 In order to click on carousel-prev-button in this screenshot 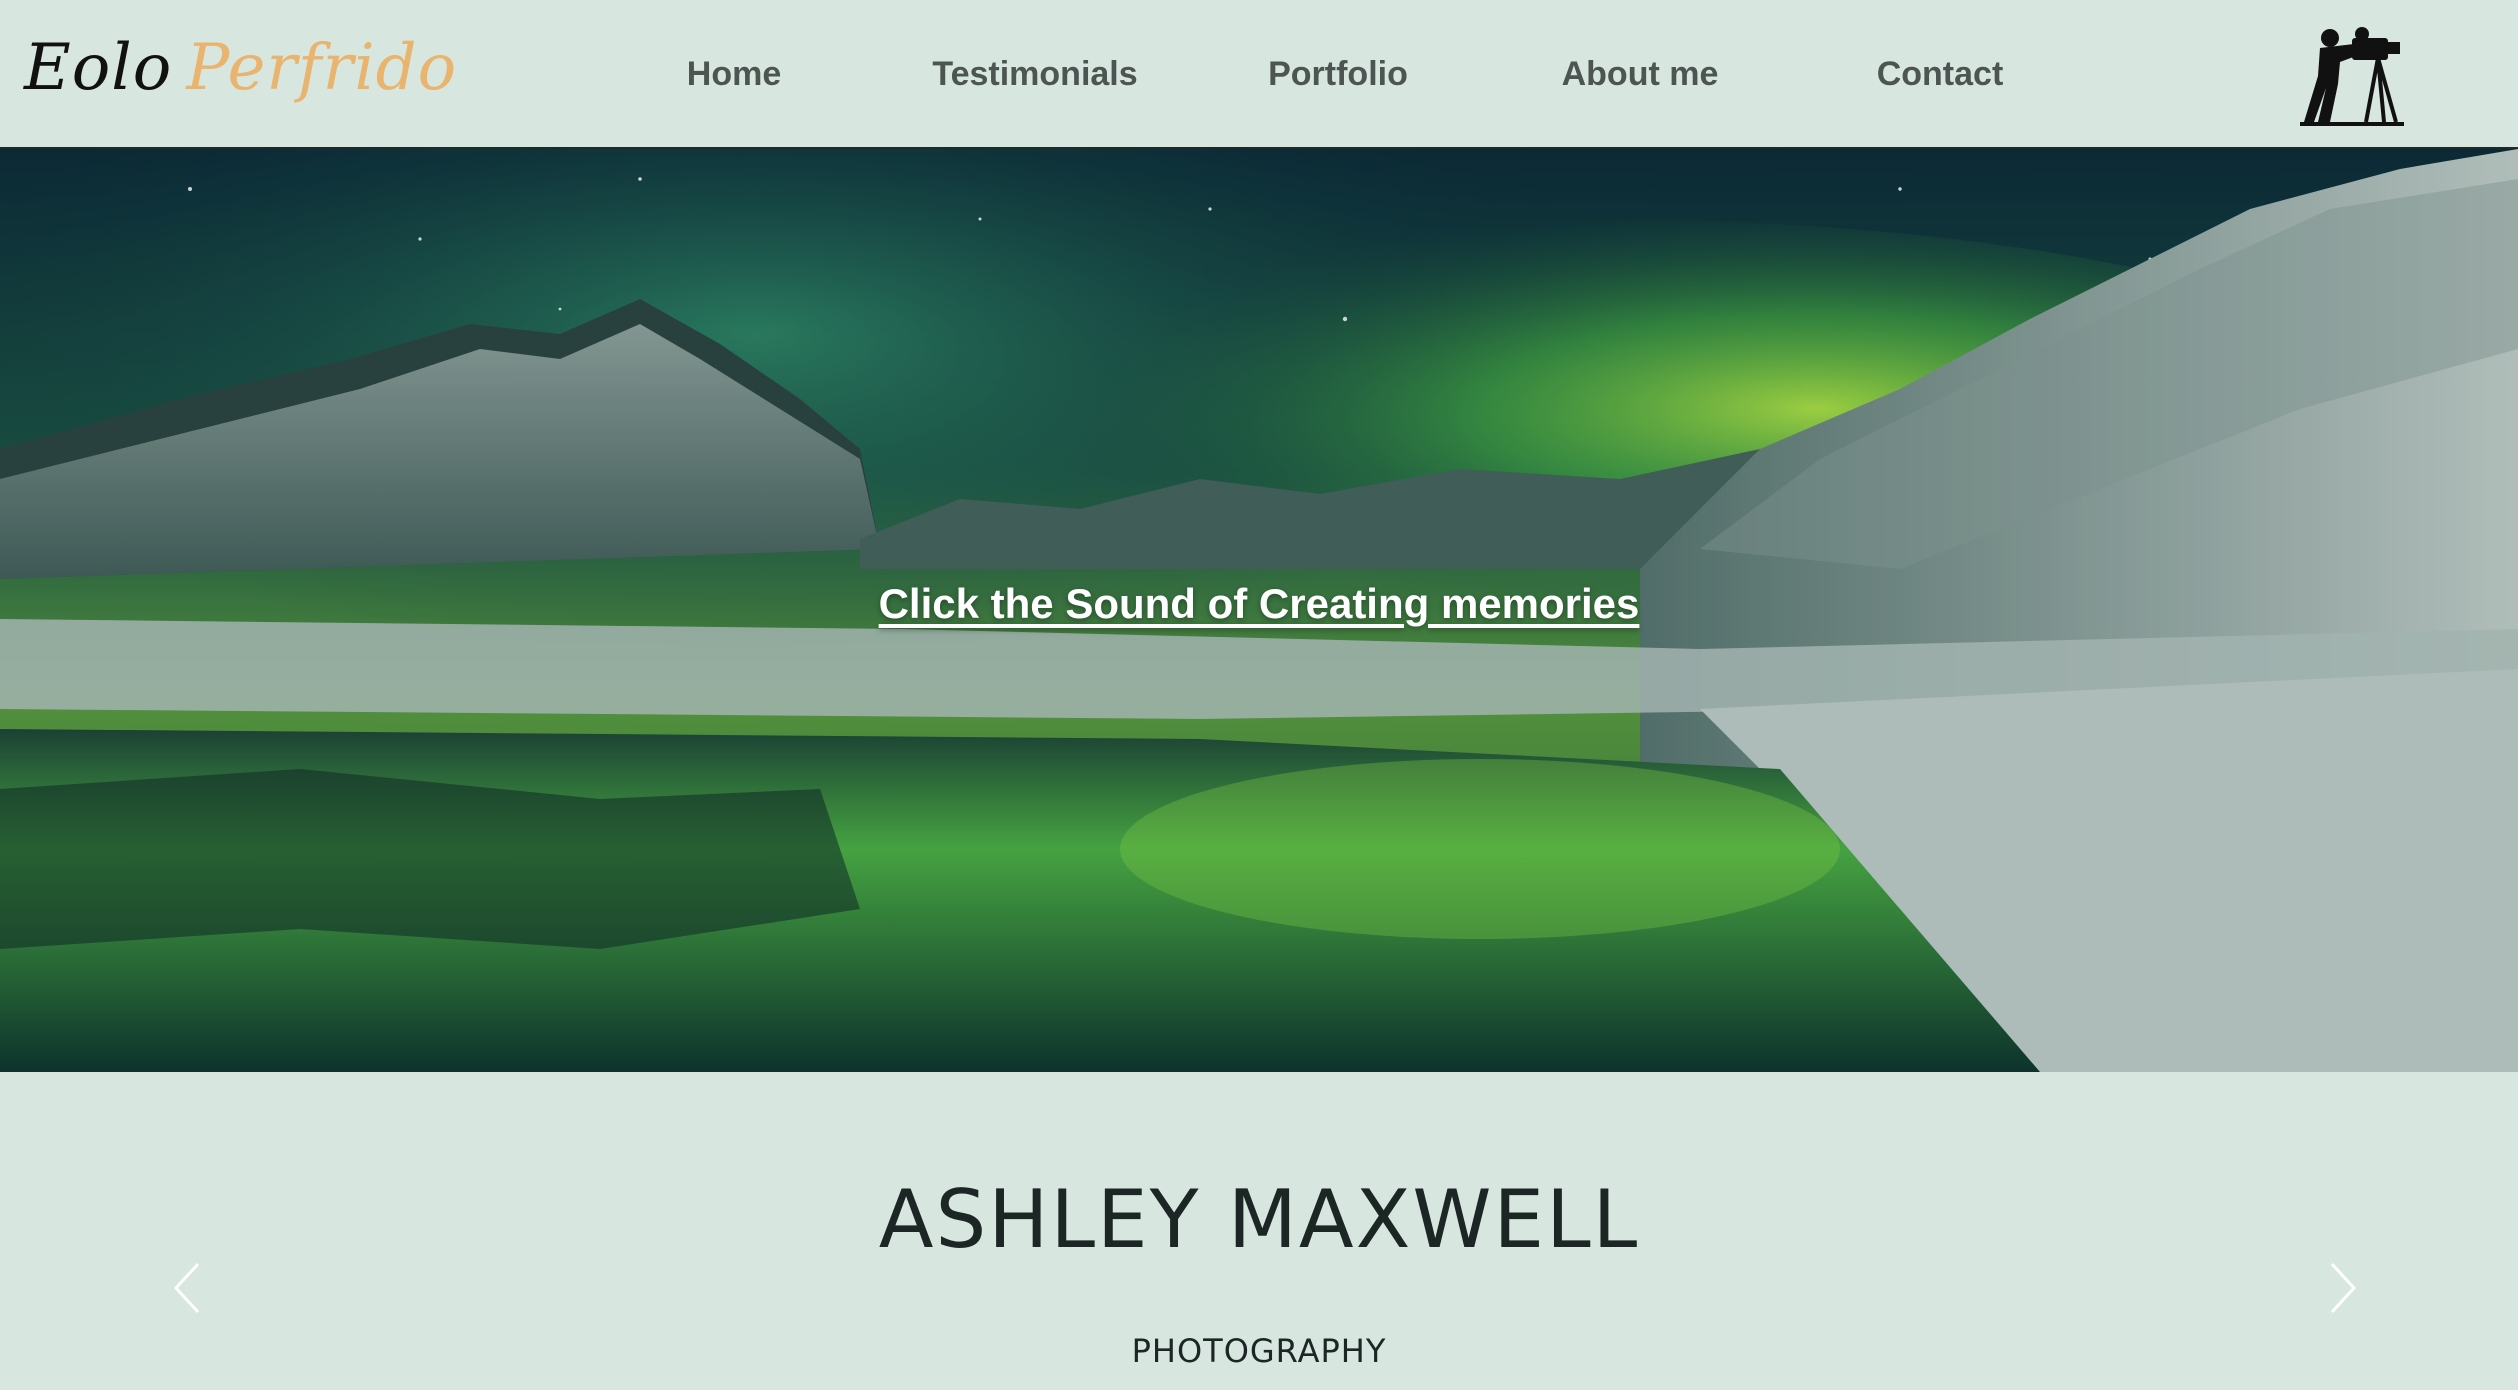, I will do `click(190, 1288)`.